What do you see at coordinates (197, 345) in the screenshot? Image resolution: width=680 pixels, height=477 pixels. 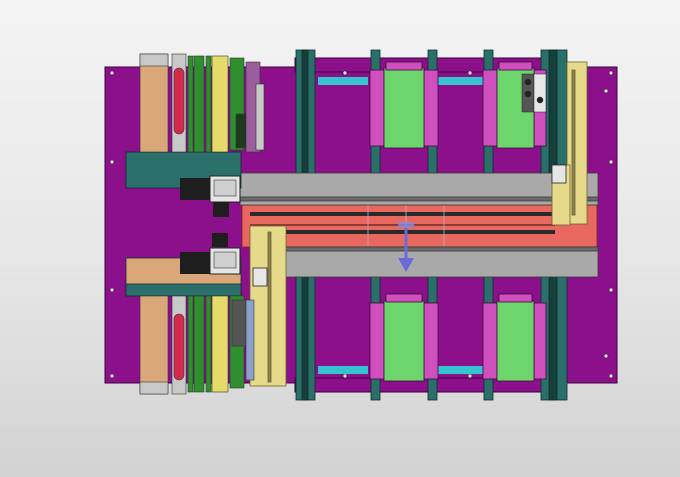 I see `lower-roller-stack` at bounding box center [197, 345].